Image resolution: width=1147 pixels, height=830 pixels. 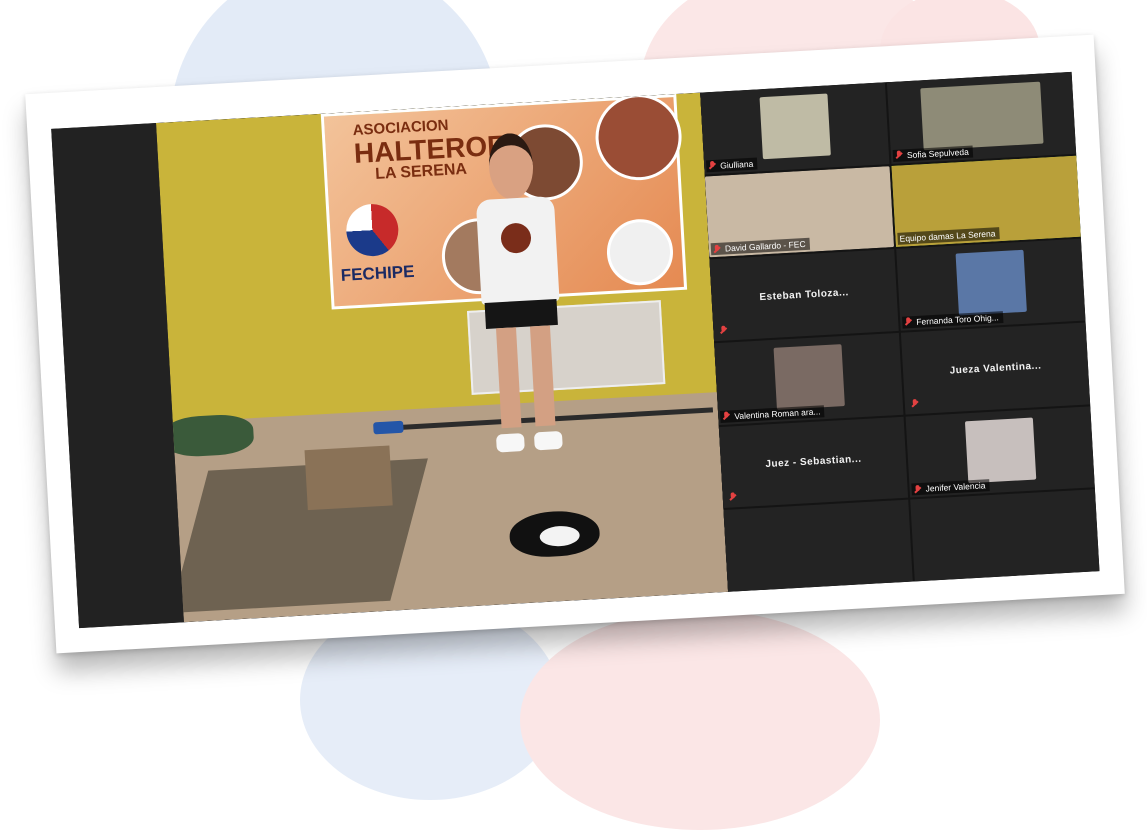 I want to click on participant-label: Giulliana, so click(x=731, y=165).